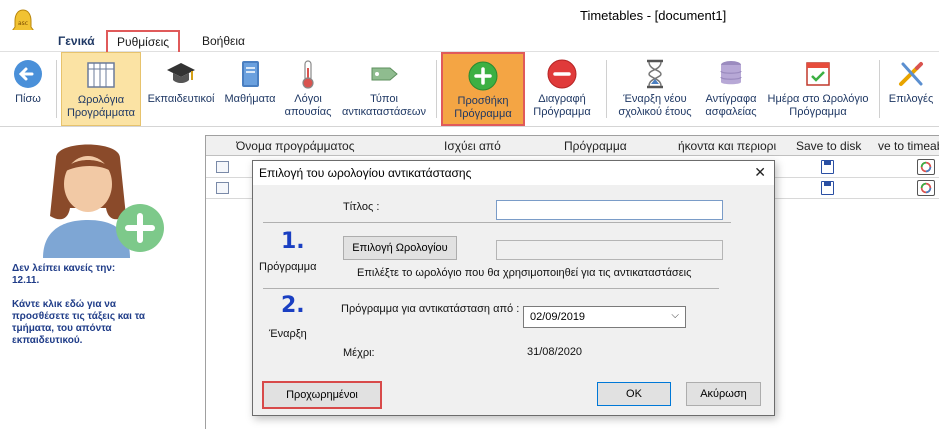  I want to click on tab-help: Βοήθεια, so click(223, 42).